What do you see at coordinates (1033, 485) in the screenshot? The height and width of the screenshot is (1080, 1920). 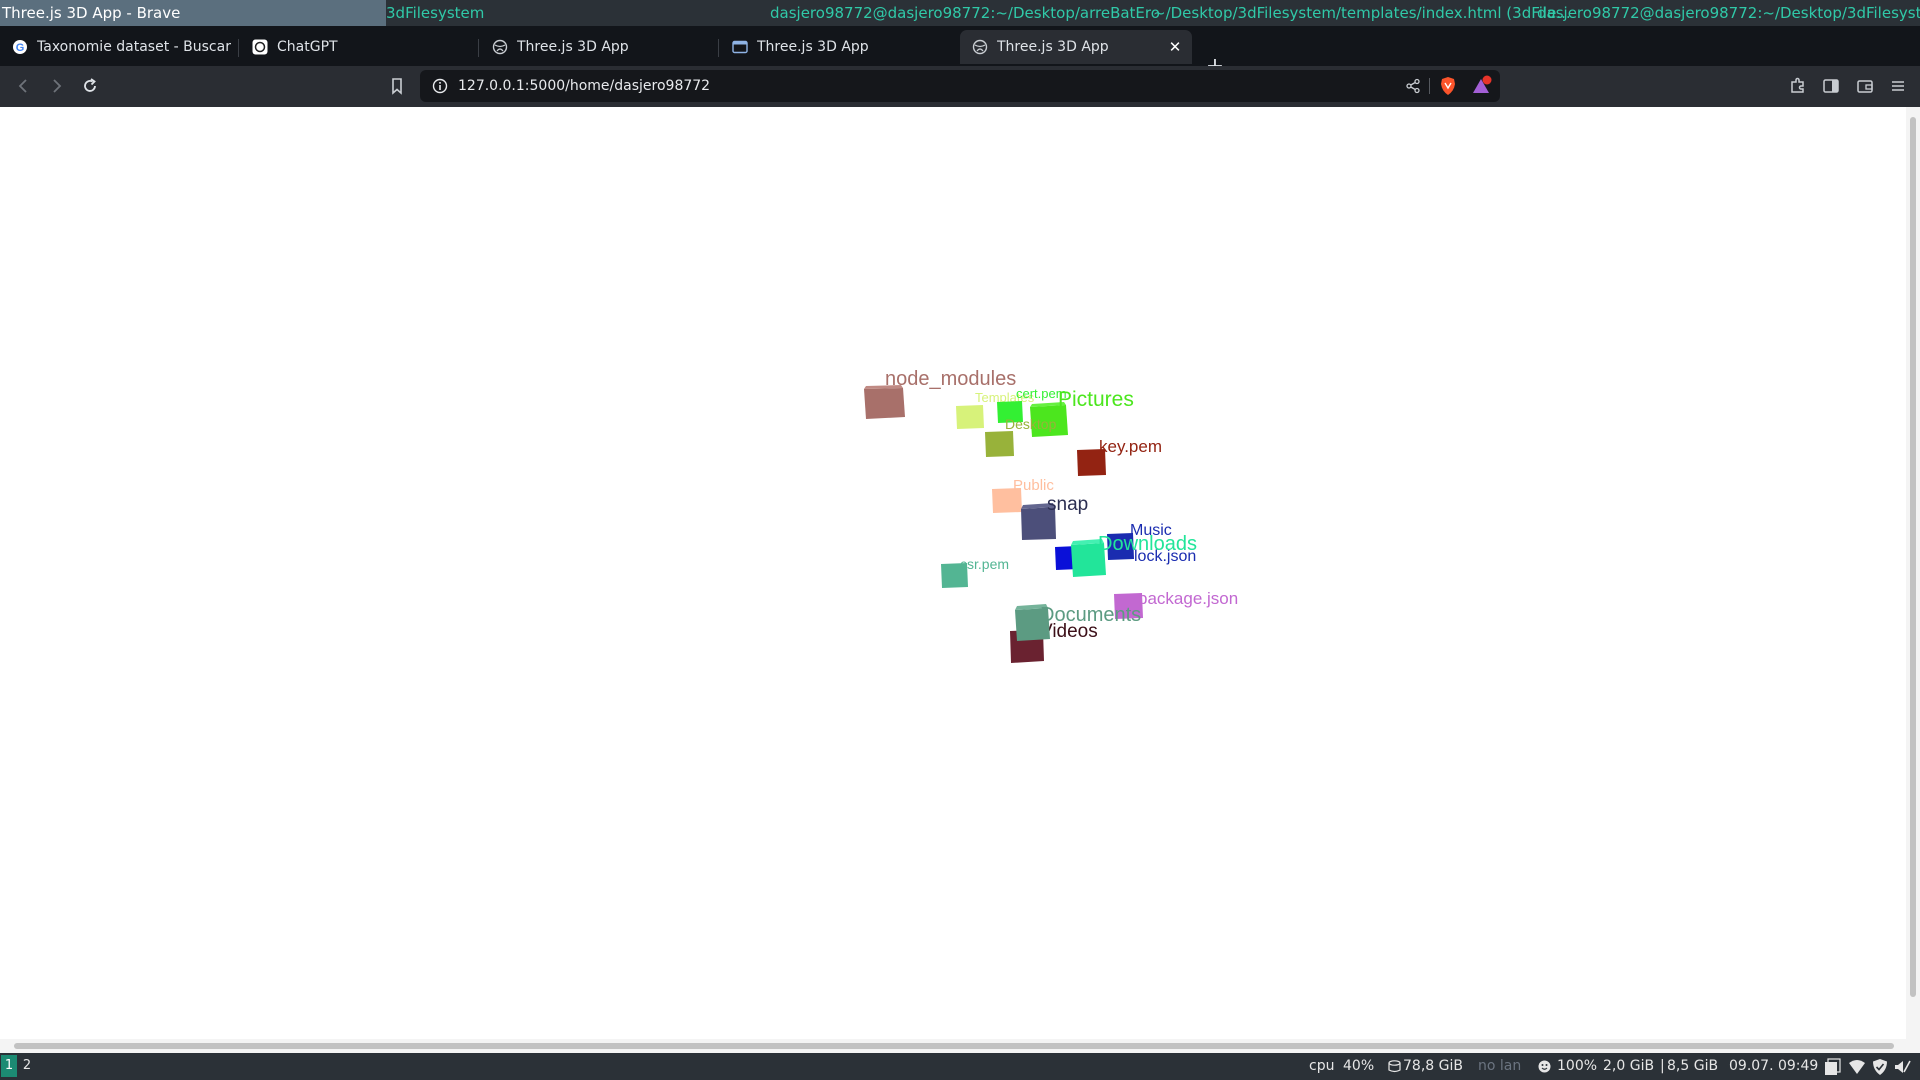 I see `node-label: Public` at bounding box center [1033, 485].